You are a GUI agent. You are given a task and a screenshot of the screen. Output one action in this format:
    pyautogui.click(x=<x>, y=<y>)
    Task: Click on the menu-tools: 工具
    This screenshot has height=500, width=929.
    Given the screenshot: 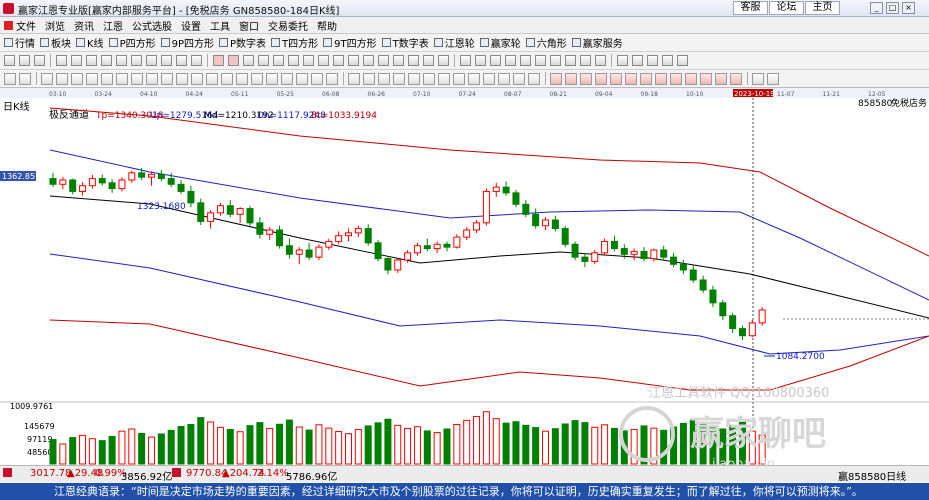 What is the action you would take?
    pyautogui.click(x=220, y=25)
    